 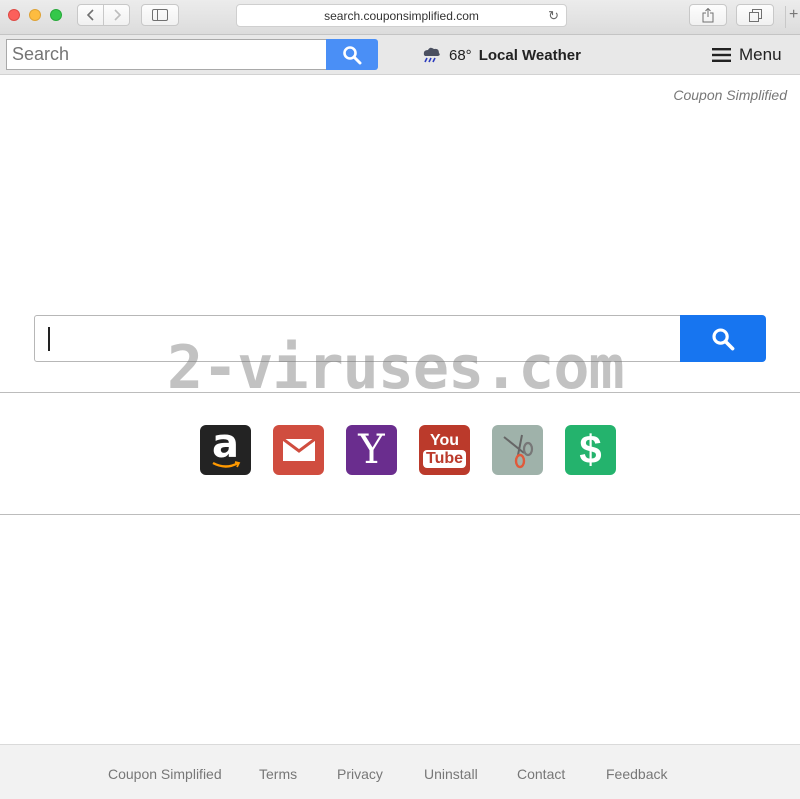 I want to click on watermark-text: 2-viruses.com, so click(x=396, y=368).